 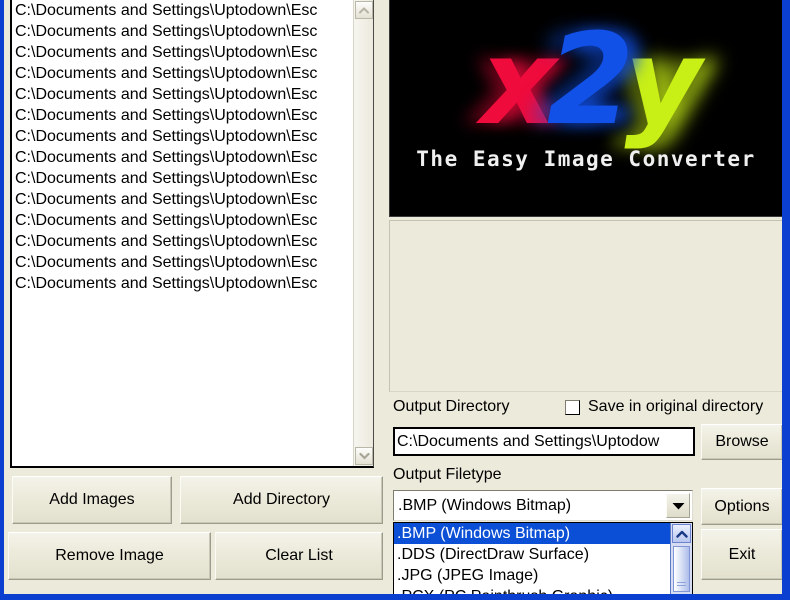 I want to click on scrollbar-track, so click(x=363, y=233).